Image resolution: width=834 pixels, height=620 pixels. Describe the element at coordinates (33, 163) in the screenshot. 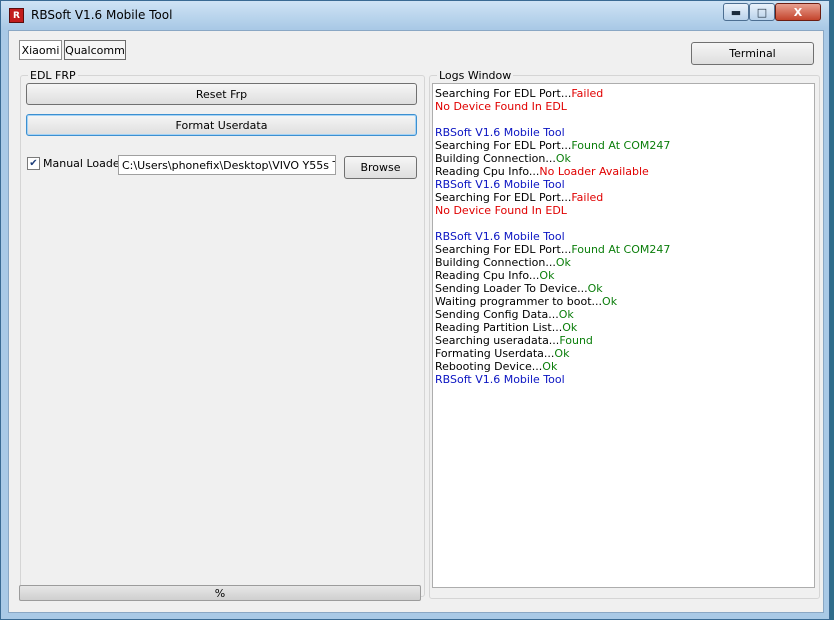

I see `manual-loader-checkbox: ✔` at that location.